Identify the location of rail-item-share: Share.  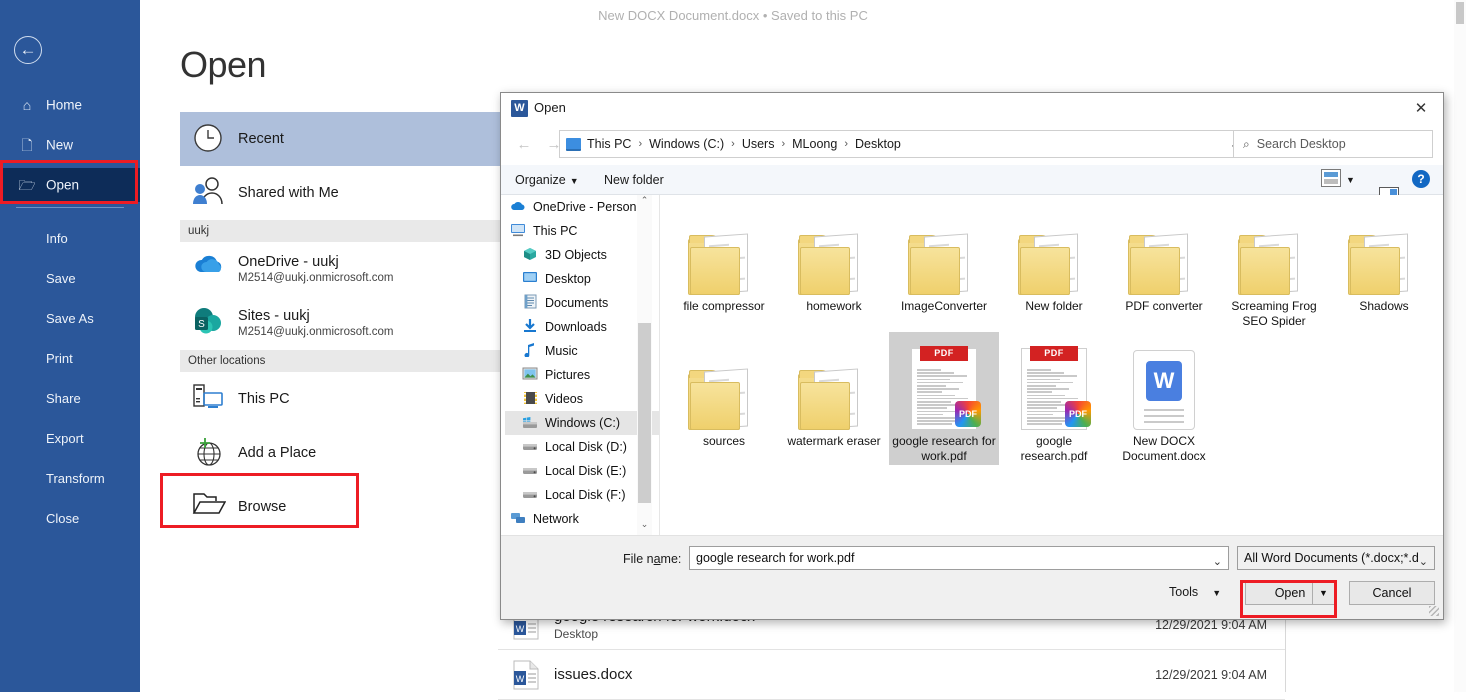
(70, 399).